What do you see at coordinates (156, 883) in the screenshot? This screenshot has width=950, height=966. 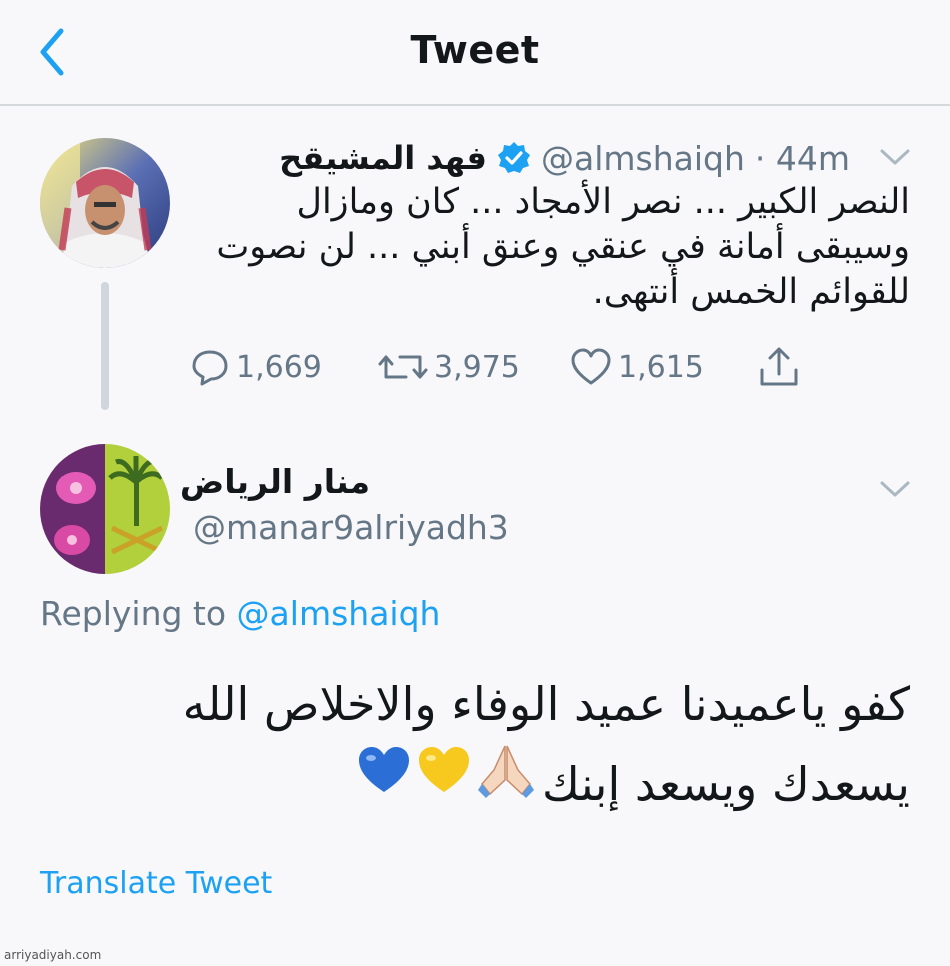 I see `translate-tweet-link: Translate Tweet` at bounding box center [156, 883].